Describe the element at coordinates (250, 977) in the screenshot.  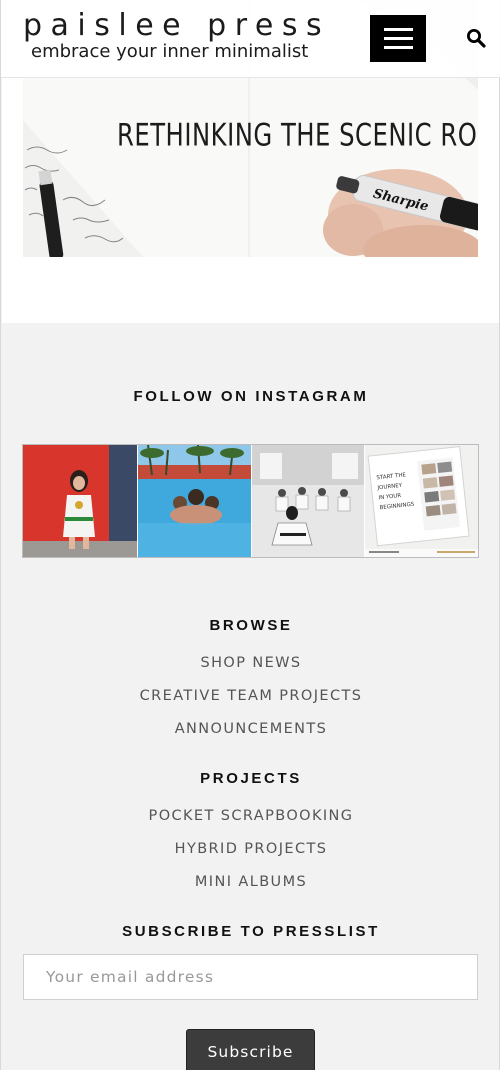
I see `email-field` at that location.